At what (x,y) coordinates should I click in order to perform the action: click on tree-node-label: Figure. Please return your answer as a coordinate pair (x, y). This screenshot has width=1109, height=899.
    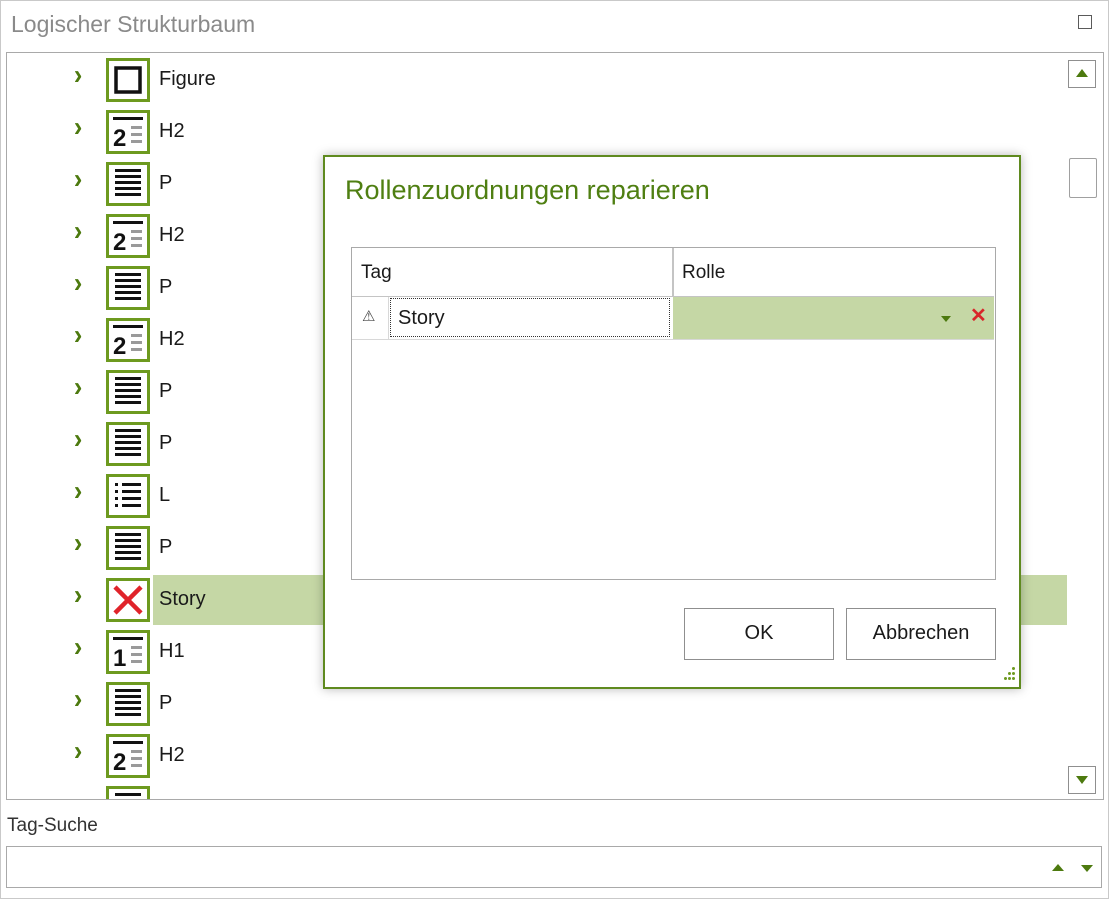
    Looking at the image, I should click on (187, 79).